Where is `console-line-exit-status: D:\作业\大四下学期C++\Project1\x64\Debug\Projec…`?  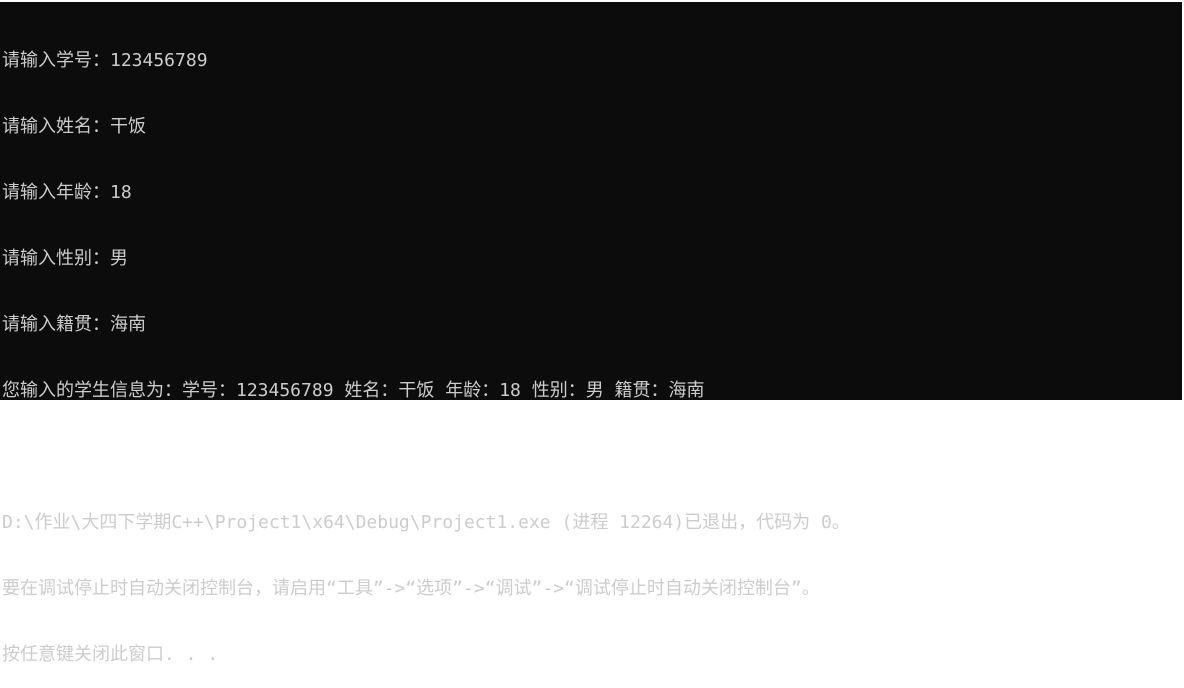 console-line-exit-status: D:\作业\大四下学期C++\Project1\x64\Debug\Projec… is located at coordinates (426, 522).